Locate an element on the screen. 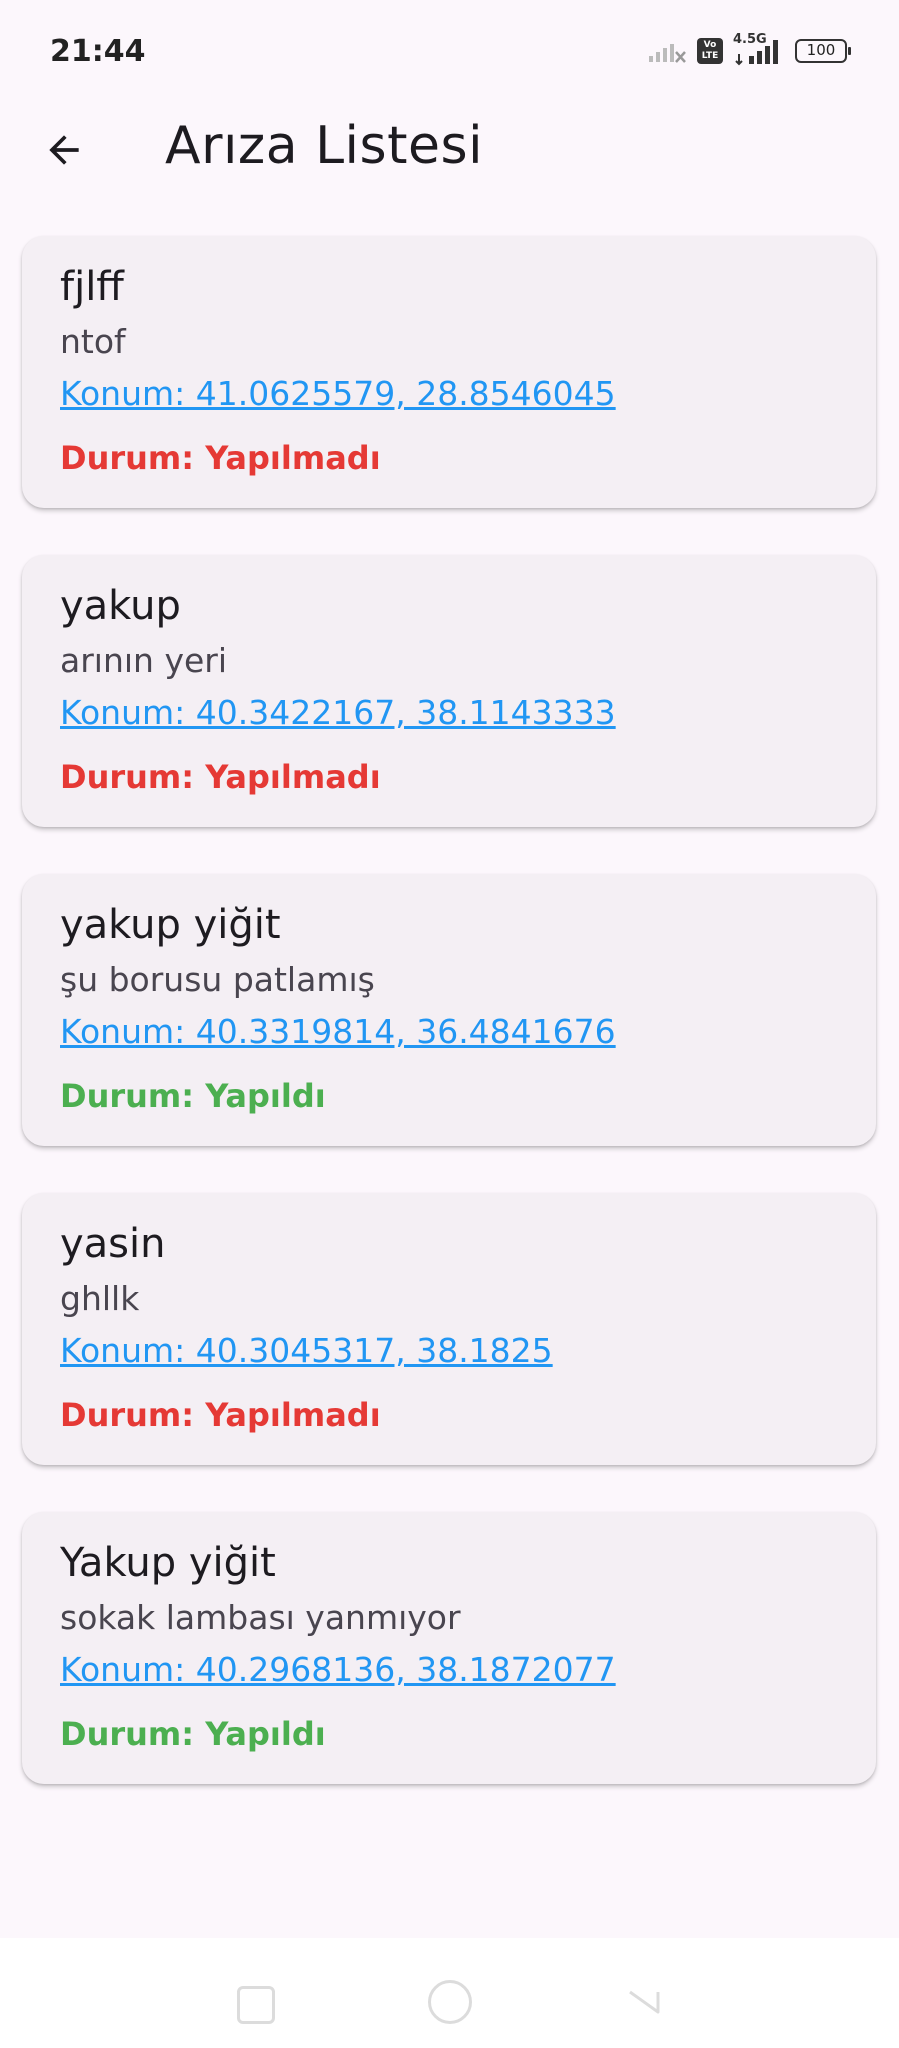 The width and height of the screenshot is (899, 2048). fault-description: arının yeri is located at coordinates (144, 660).